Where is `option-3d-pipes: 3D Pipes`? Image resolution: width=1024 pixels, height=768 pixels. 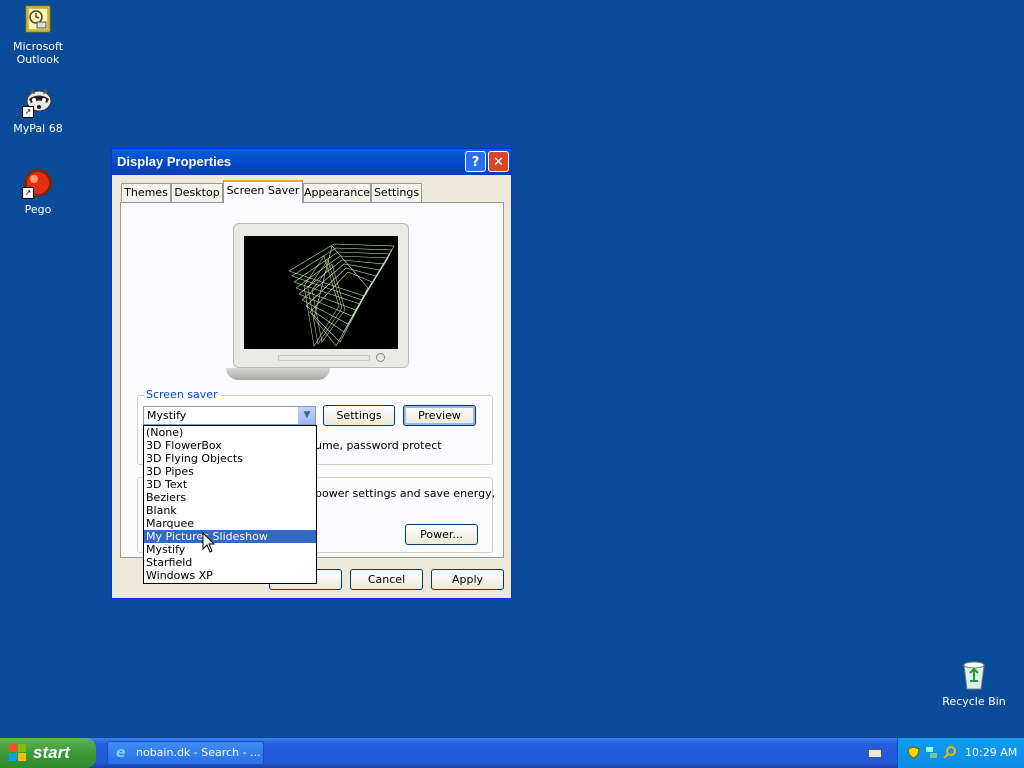 option-3d-pipes: 3D Pipes is located at coordinates (230, 471).